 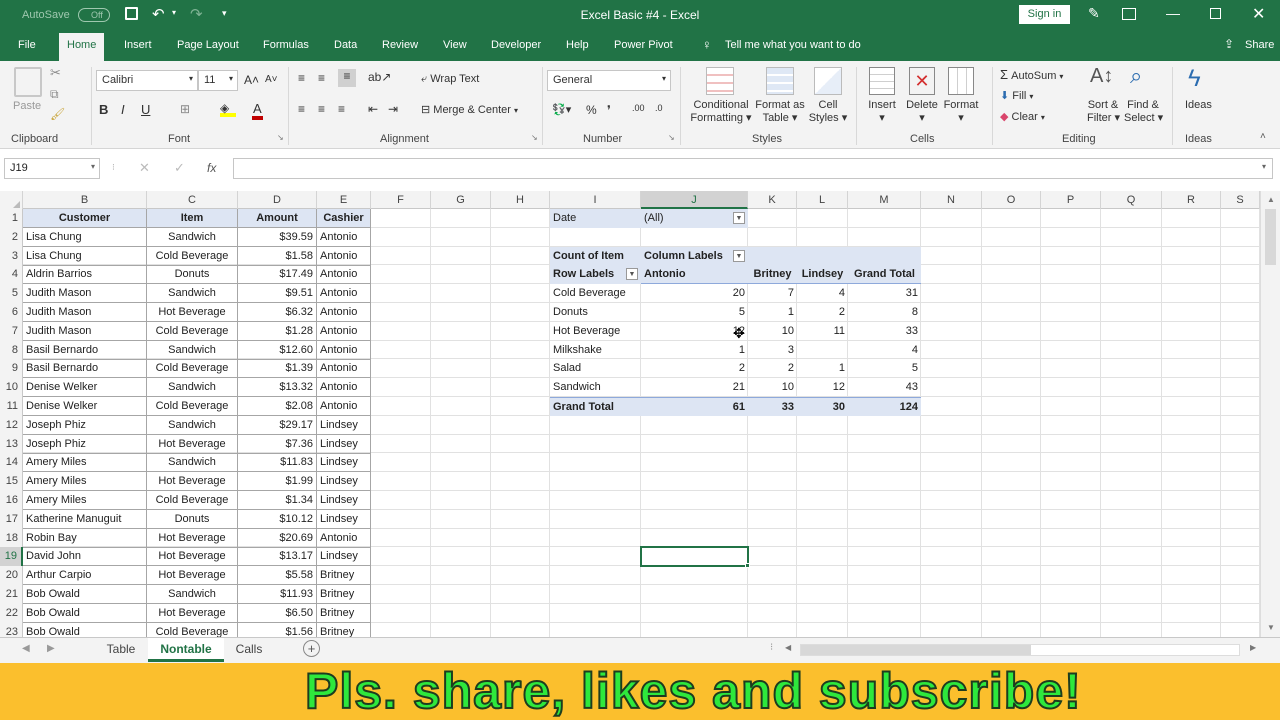 What do you see at coordinates (347, 78) in the screenshot?
I see `align-bottom-icon: ≡` at bounding box center [347, 78].